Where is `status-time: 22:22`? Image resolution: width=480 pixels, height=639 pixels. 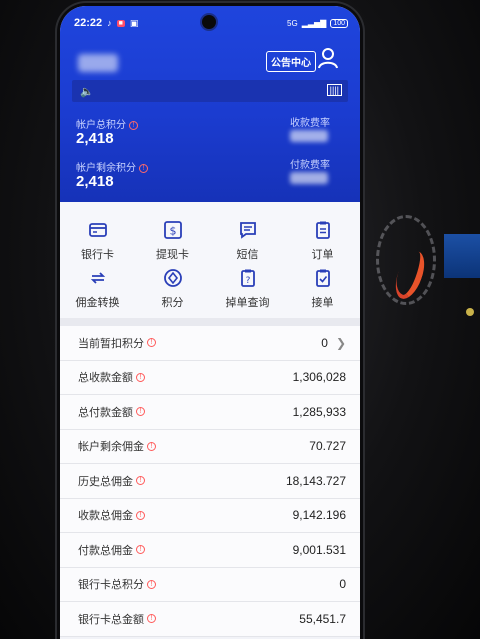 status-time: 22:22 is located at coordinates (88, 23).